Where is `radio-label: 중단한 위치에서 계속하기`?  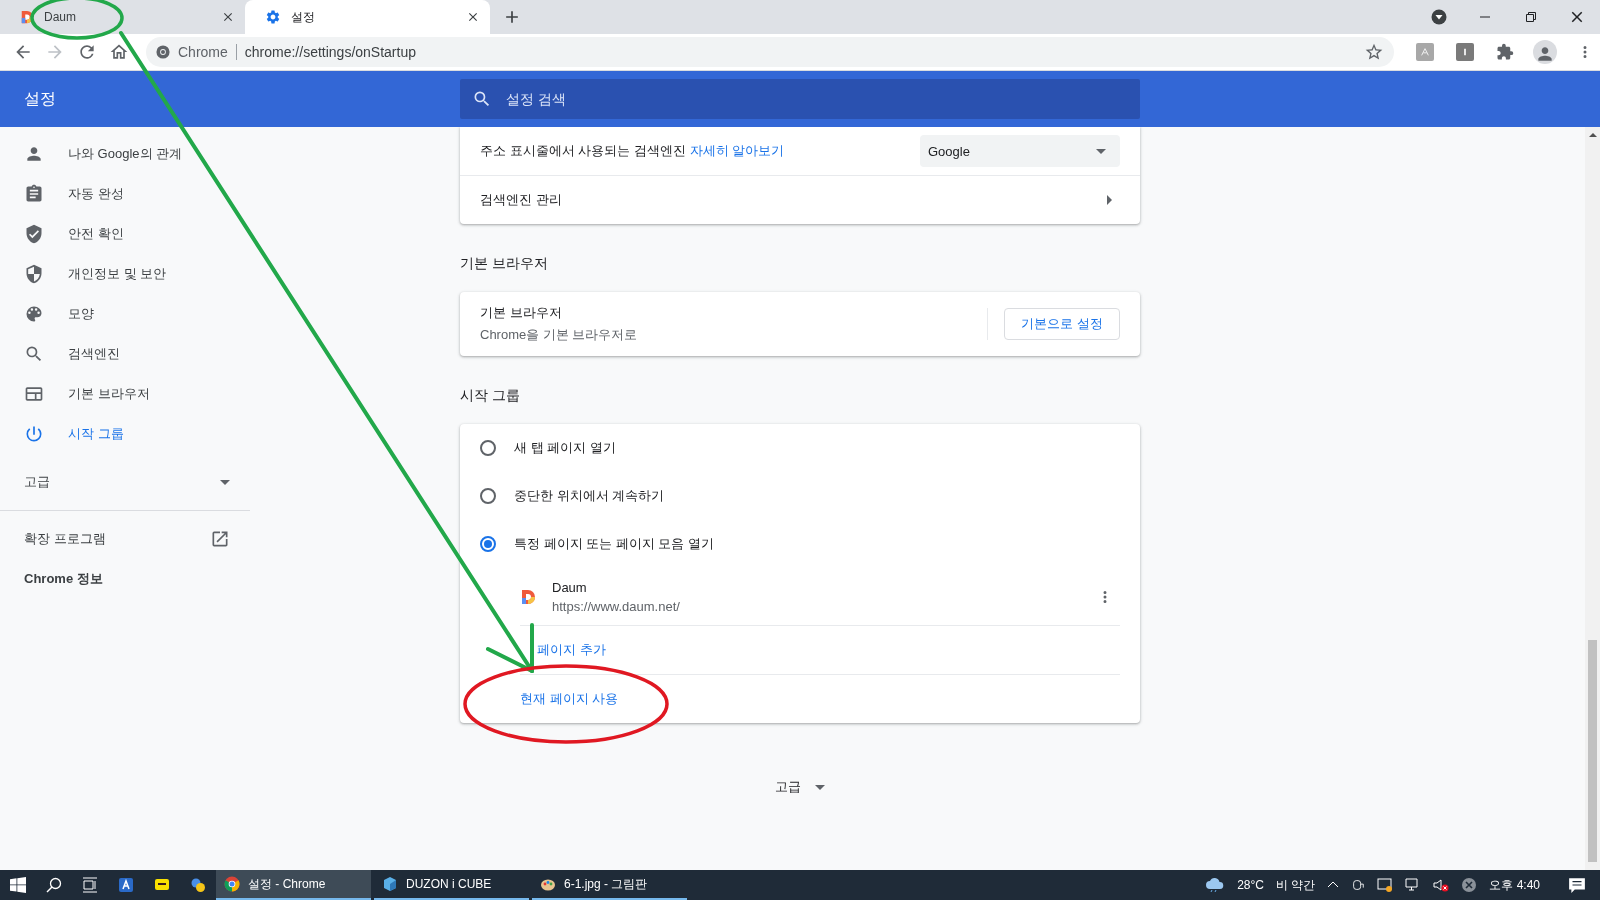
radio-label: 중단한 위치에서 계속하기 is located at coordinates (589, 496).